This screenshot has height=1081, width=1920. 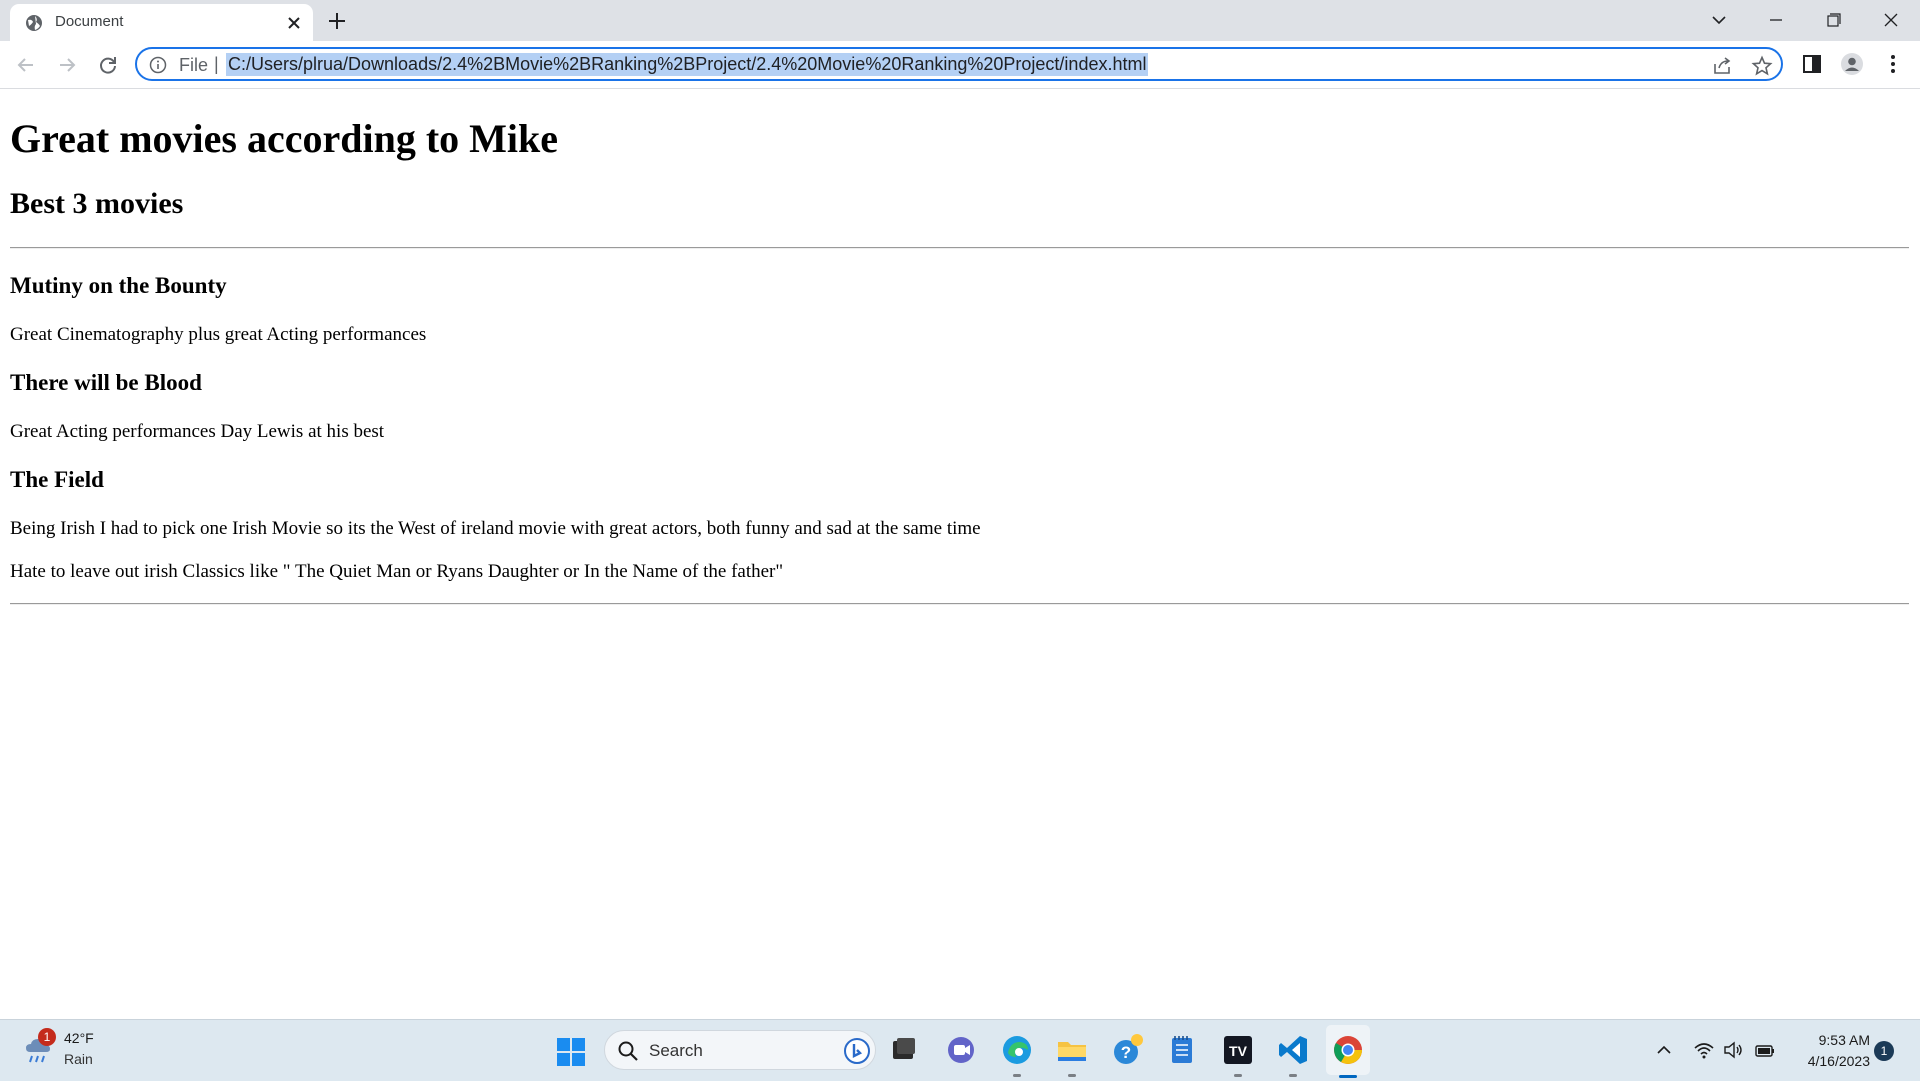 I want to click on clock-date: 4/16/2023, so click(x=1838, y=1061).